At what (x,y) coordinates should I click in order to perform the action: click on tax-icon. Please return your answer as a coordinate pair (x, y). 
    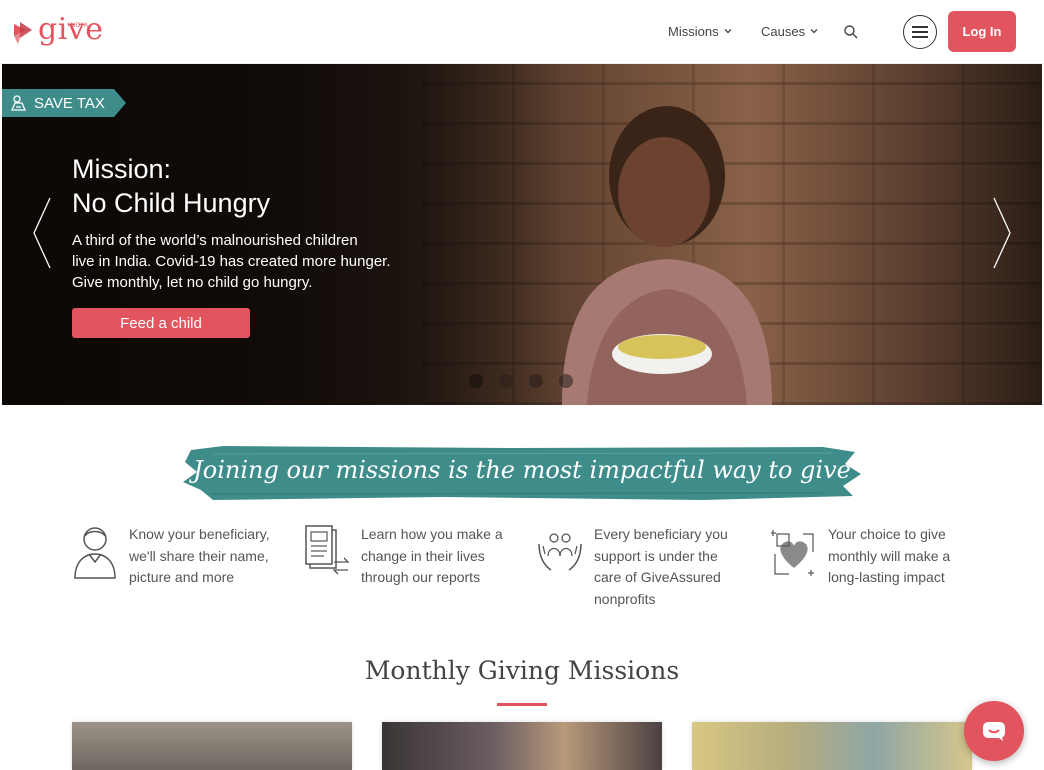
    Looking at the image, I should click on (18, 103).